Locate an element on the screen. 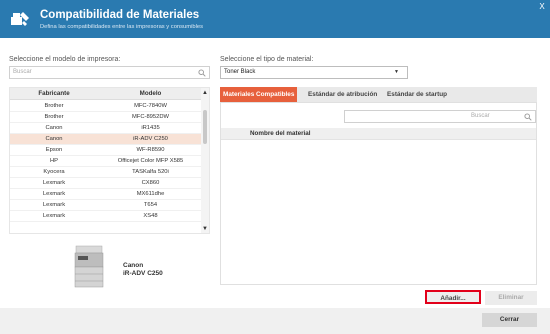  scrollbar-thumb is located at coordinates (205, 127).